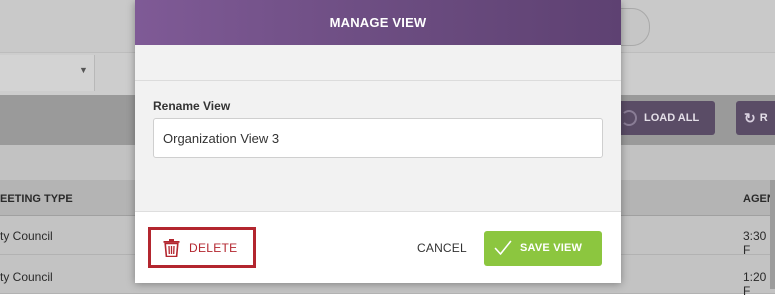  I want to click on trash-icon, so click(171, 248).